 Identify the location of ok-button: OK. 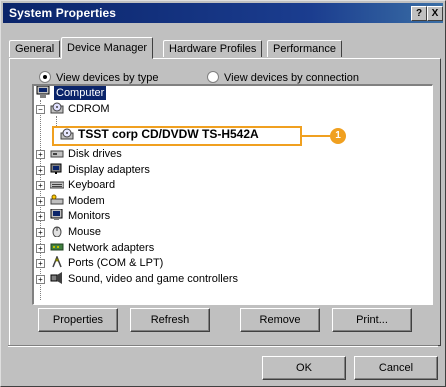
(304, 368).